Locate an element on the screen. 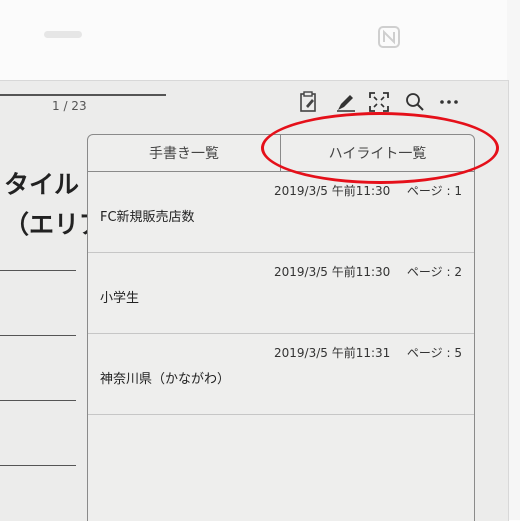 The width and height of the screenshot is (520, 521). entry-text: FC新規販売店数 is located at coordinates (147, 217).